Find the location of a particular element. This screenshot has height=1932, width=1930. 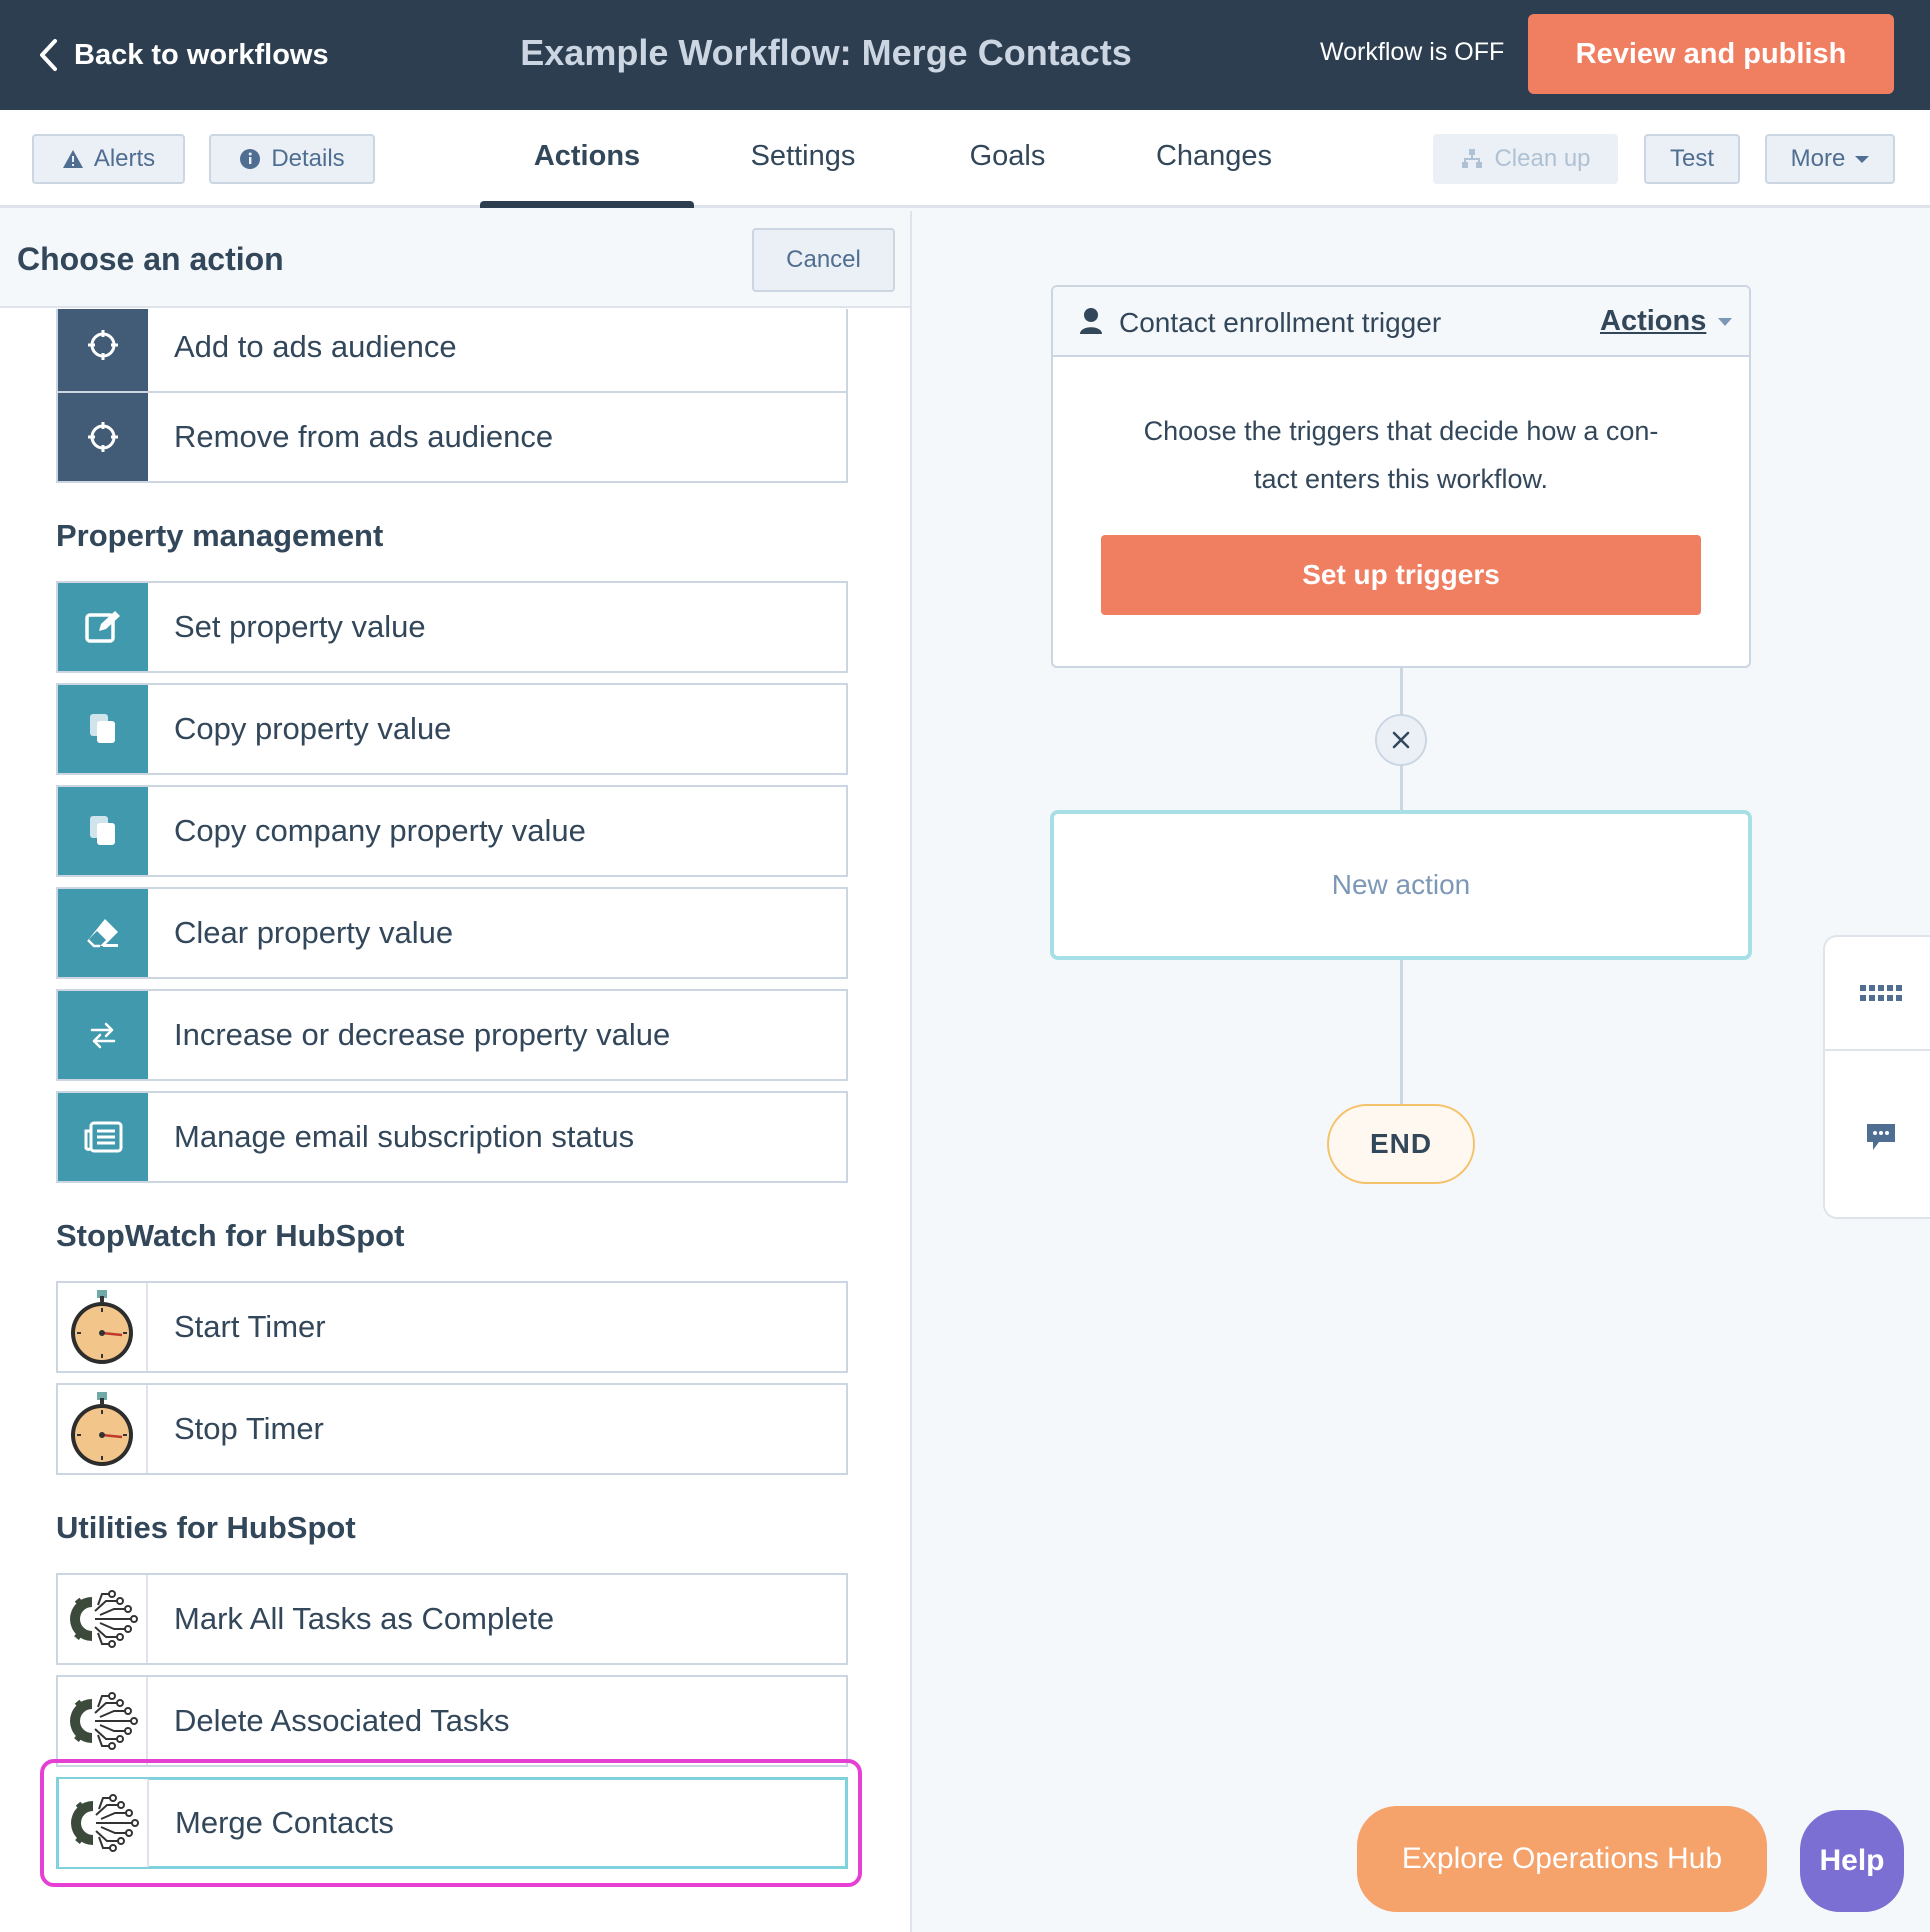

tab-actions: Actions is located at coordinates (587, 156).